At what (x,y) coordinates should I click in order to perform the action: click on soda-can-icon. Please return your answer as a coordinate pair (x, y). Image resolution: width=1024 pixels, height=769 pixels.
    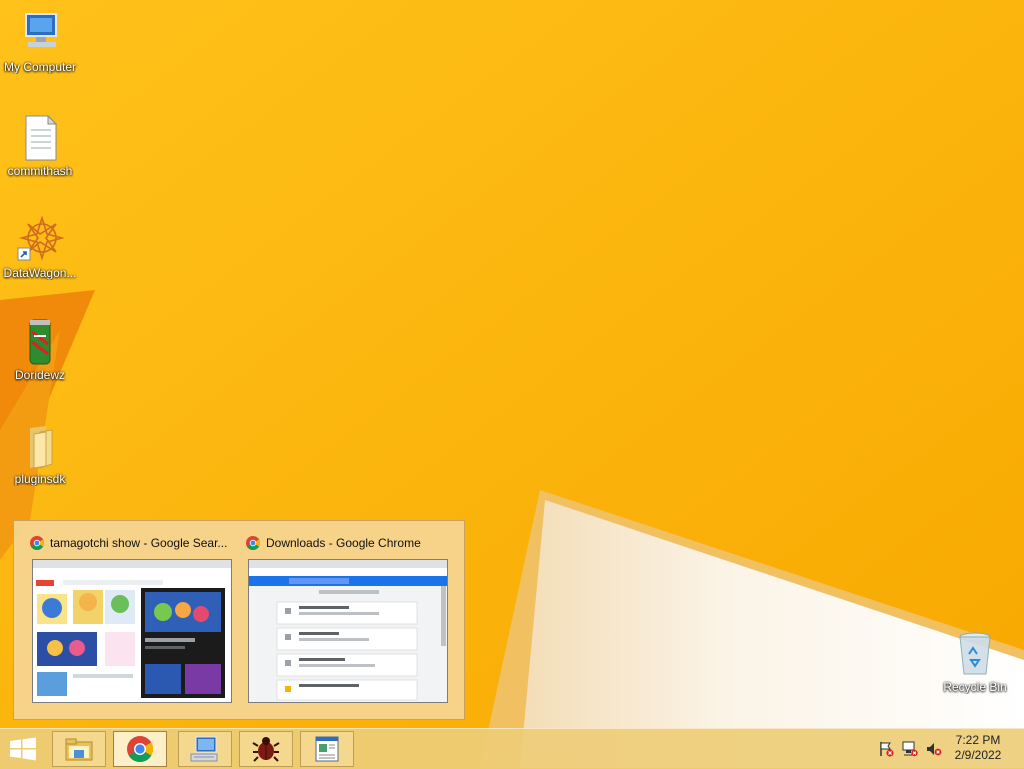
    Looking at the image, I should click on (40, 342).